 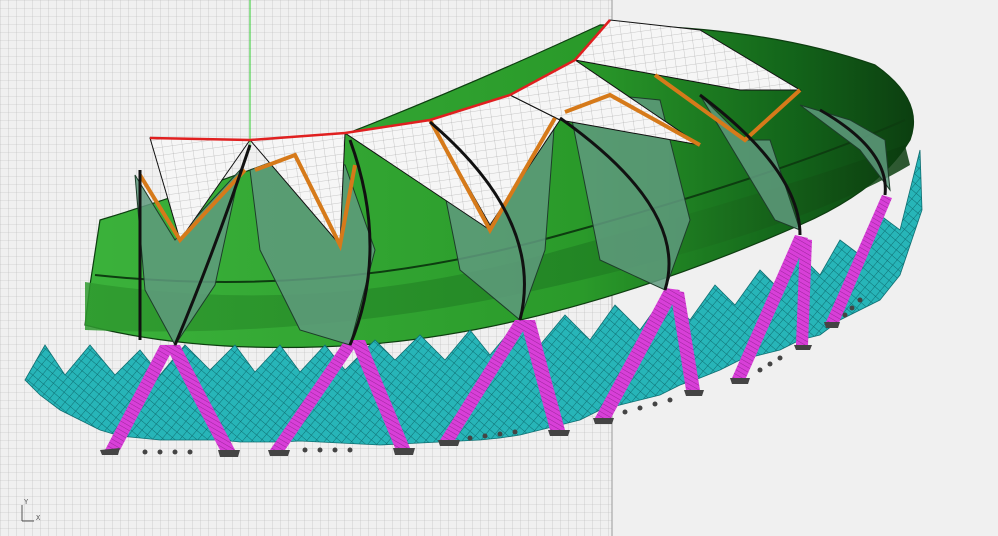 What do you see at coordinates (26, 502) in the screenshot?
I see `axis-label-y: Y` at bounding box center [26, 502].